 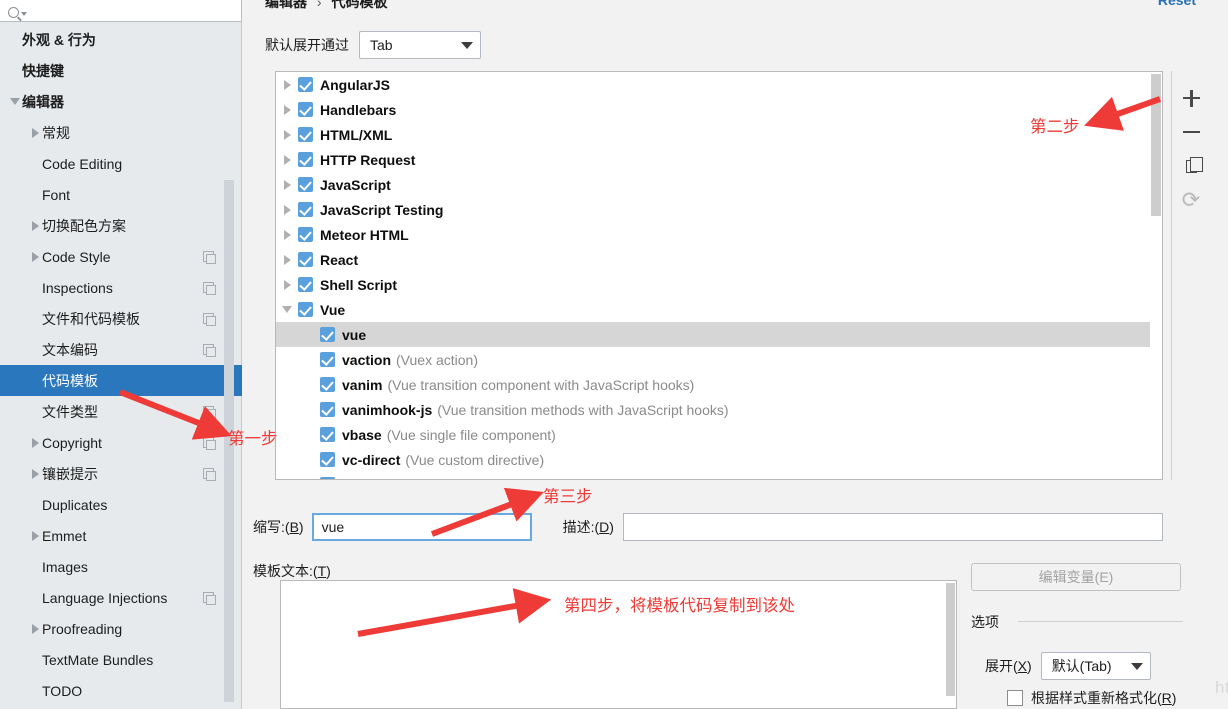 I want to click on sidebar-item-7: Code Style, so click(x=121, y=256).